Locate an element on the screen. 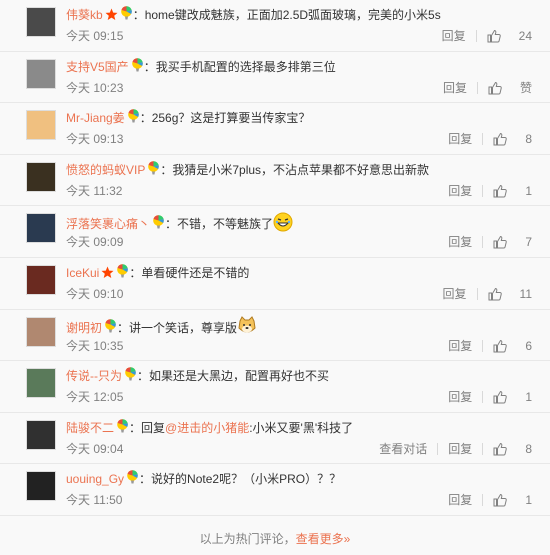 This screenshot has width=550, height=555. timestamp: 今天 09:13 is located at coordinates (95, 139).